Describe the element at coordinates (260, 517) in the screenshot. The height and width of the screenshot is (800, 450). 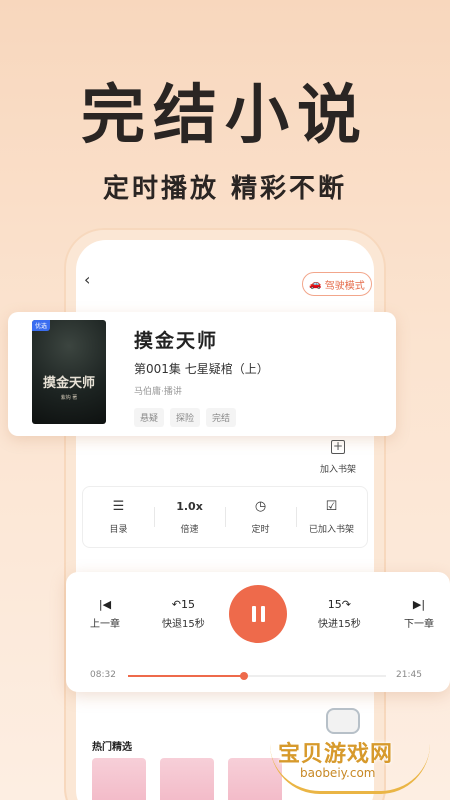
I see `timer-button: ◷ 定时` at that location.